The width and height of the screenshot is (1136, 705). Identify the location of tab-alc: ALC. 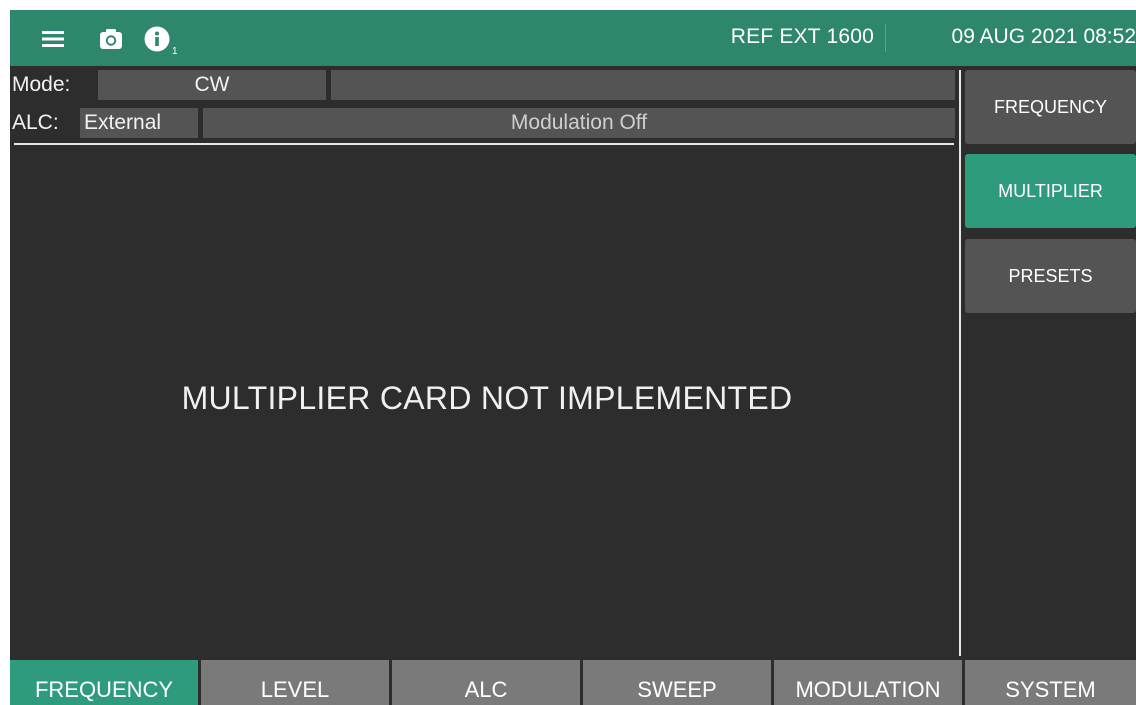
(486, 682).